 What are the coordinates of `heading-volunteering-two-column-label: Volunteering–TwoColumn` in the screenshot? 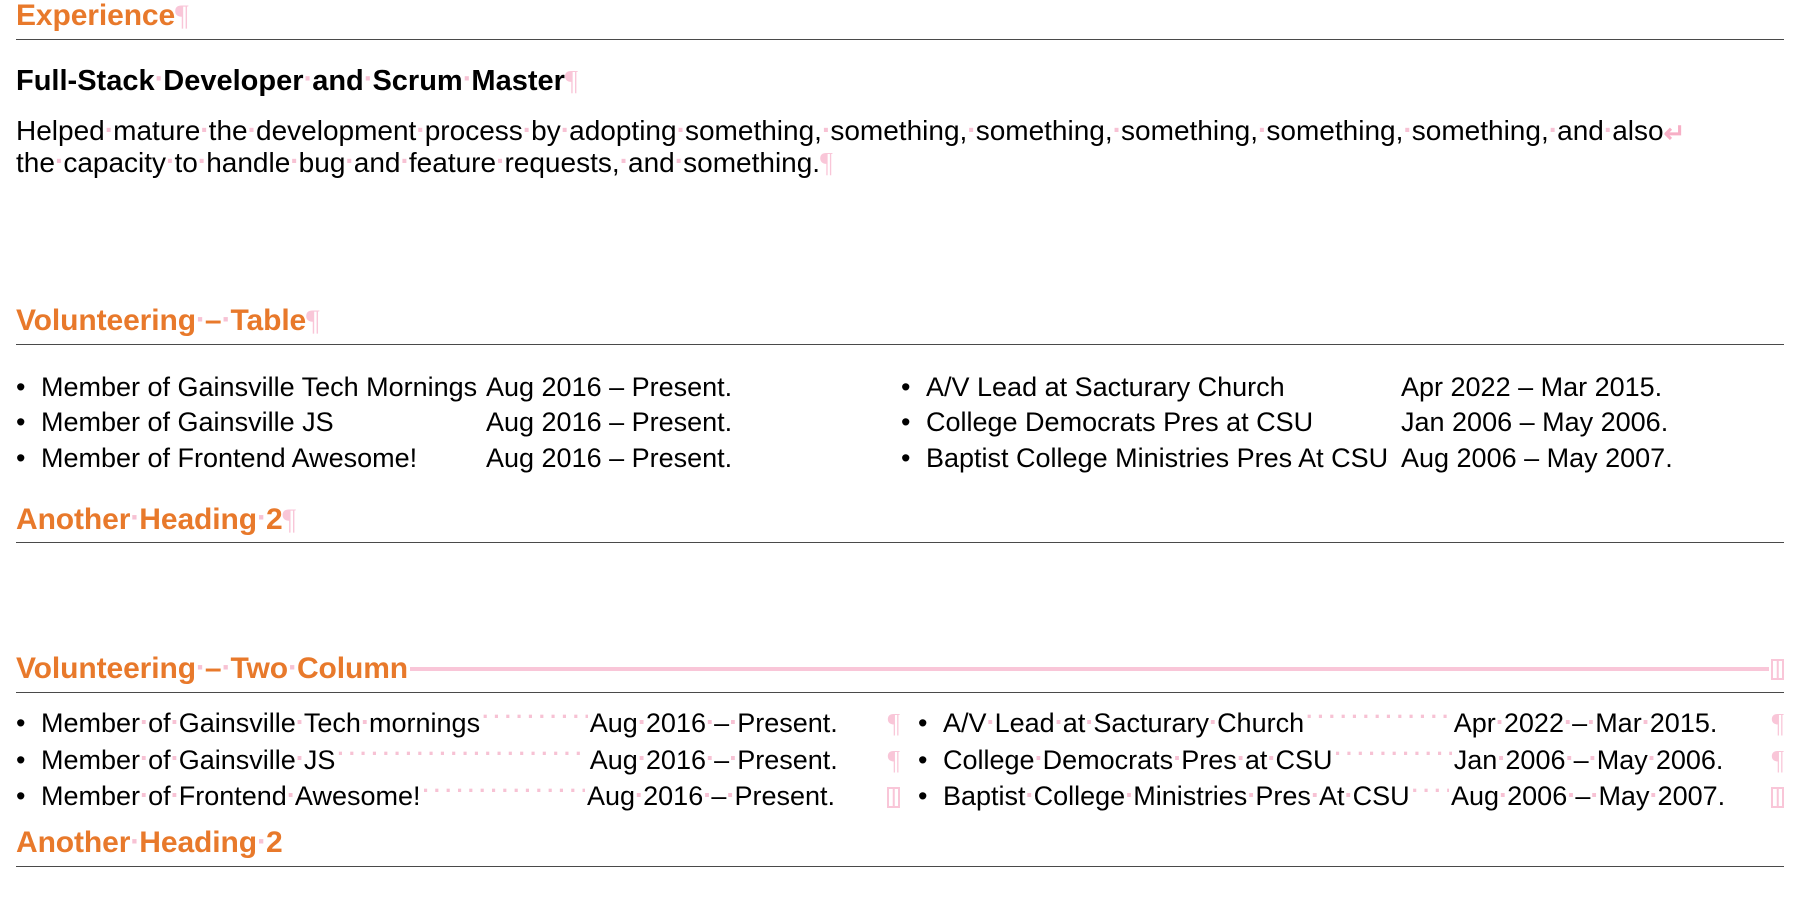 It's located at (212, 668).